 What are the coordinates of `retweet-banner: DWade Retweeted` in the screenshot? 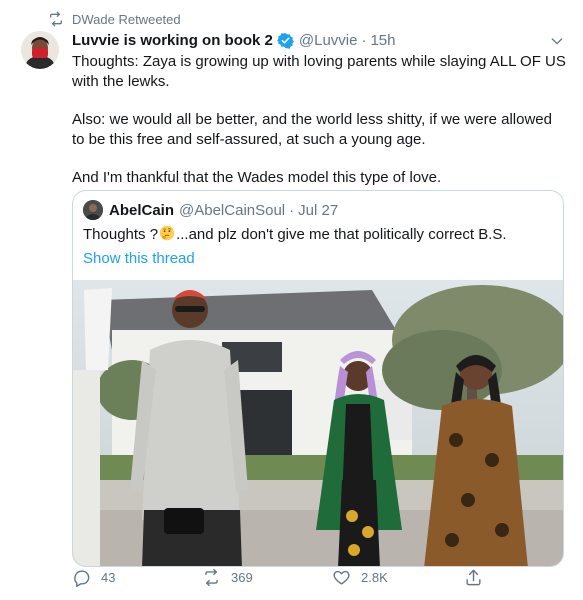 It's located at (114, 19).